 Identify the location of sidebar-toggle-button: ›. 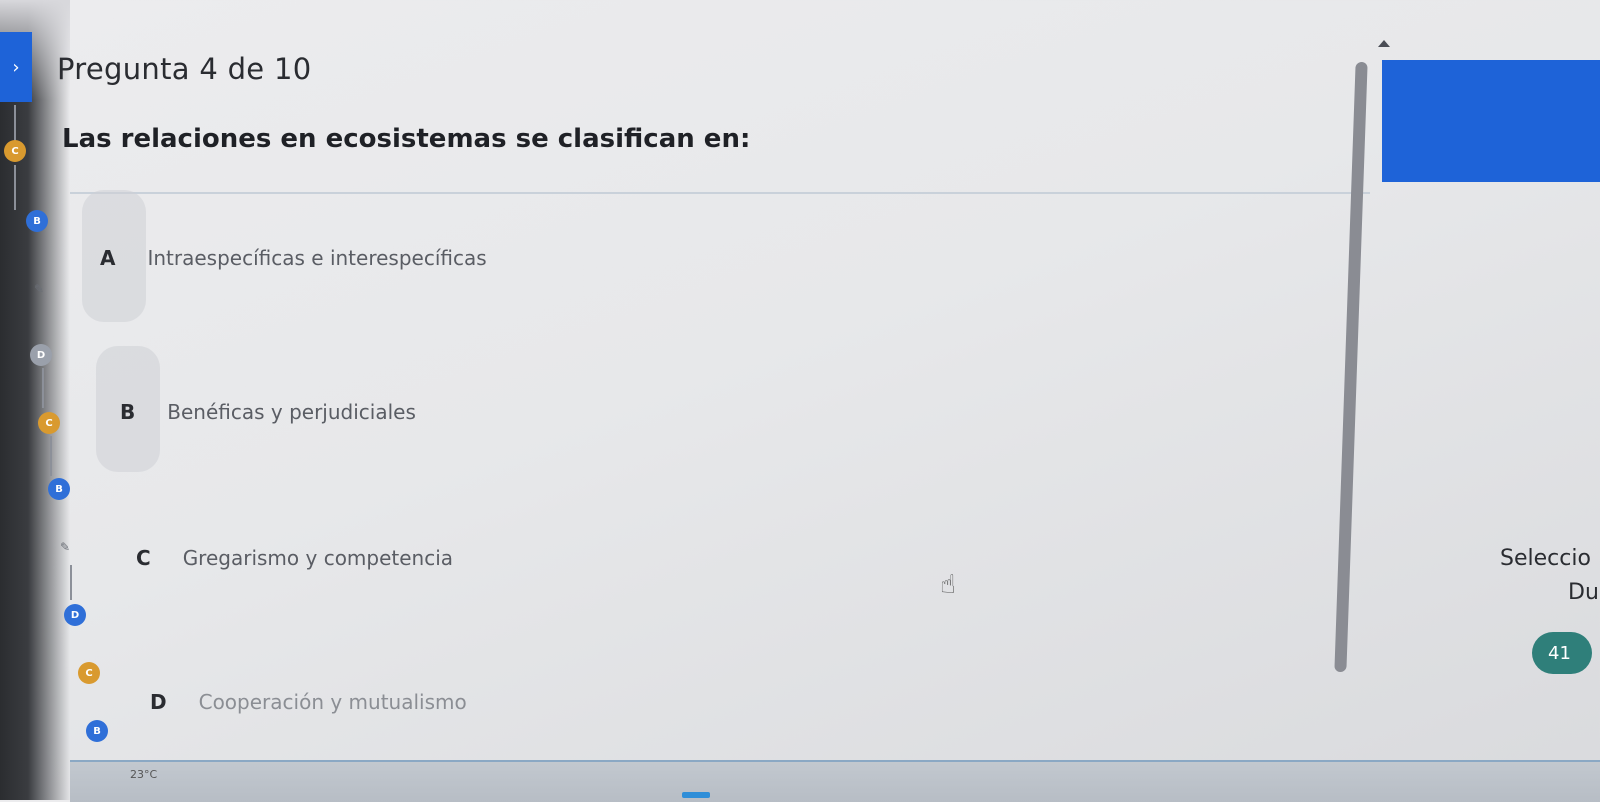
(16, 67).